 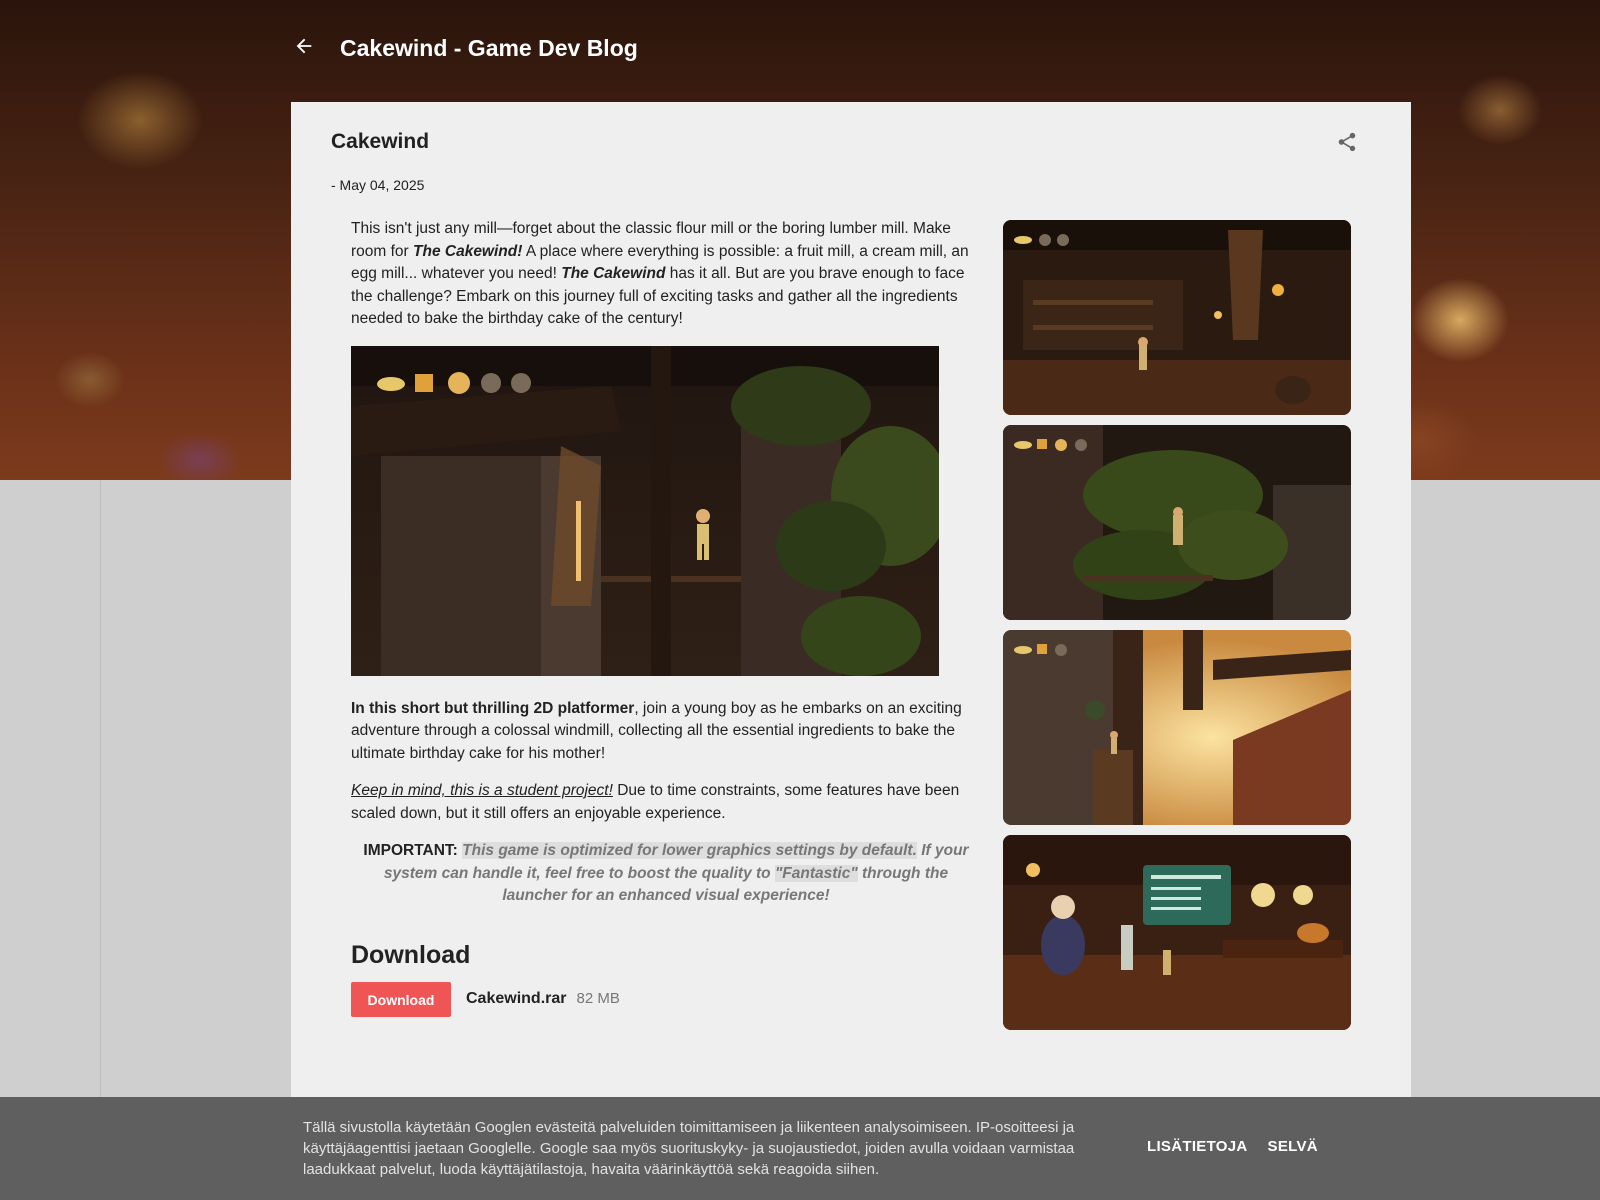 What do you see at coordinates (816, 873) in the screenshot?
I see `important-highlight: "Fantastic"` at bounding box center [816, 873].